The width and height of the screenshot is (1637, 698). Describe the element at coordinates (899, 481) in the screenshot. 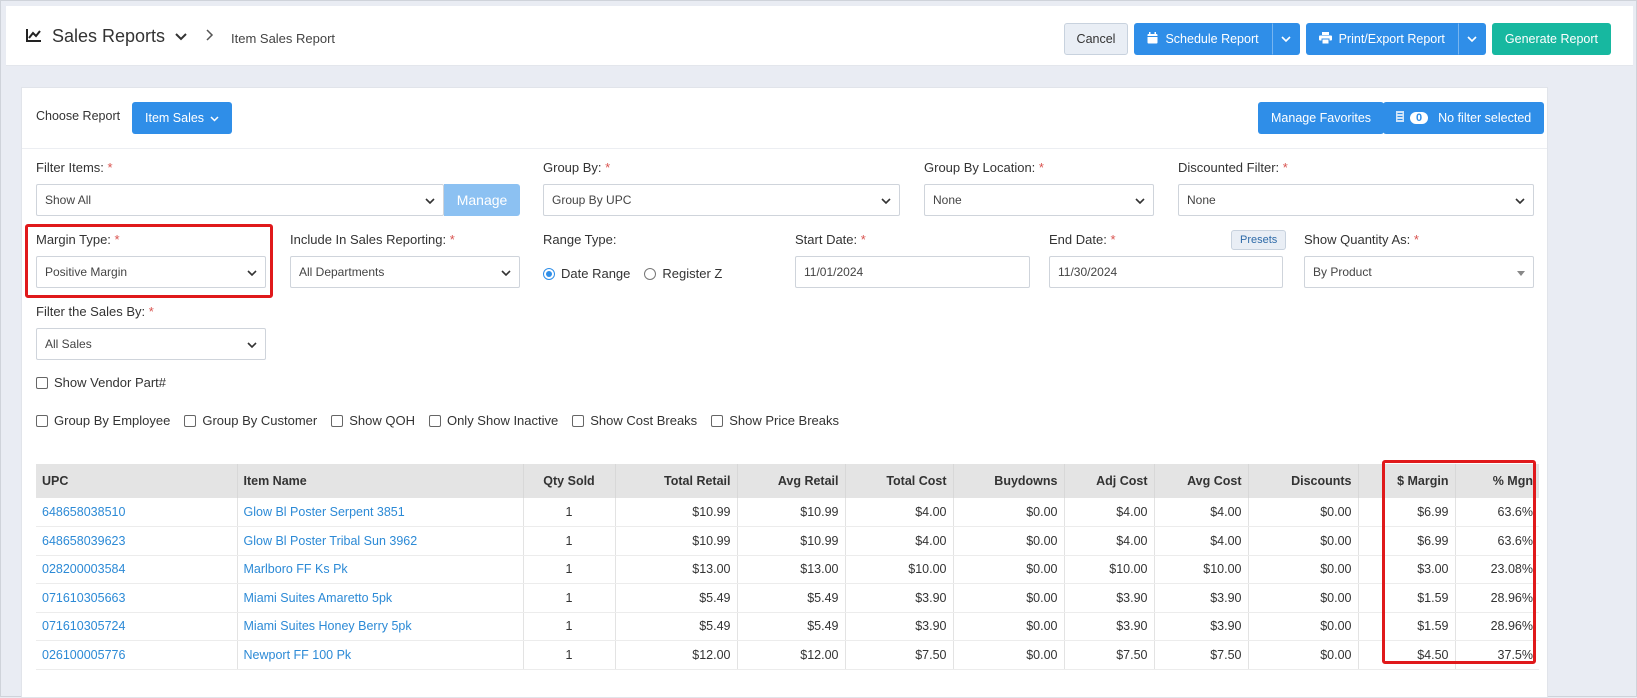

I see `col-total-cost: Total Cost` at that location.